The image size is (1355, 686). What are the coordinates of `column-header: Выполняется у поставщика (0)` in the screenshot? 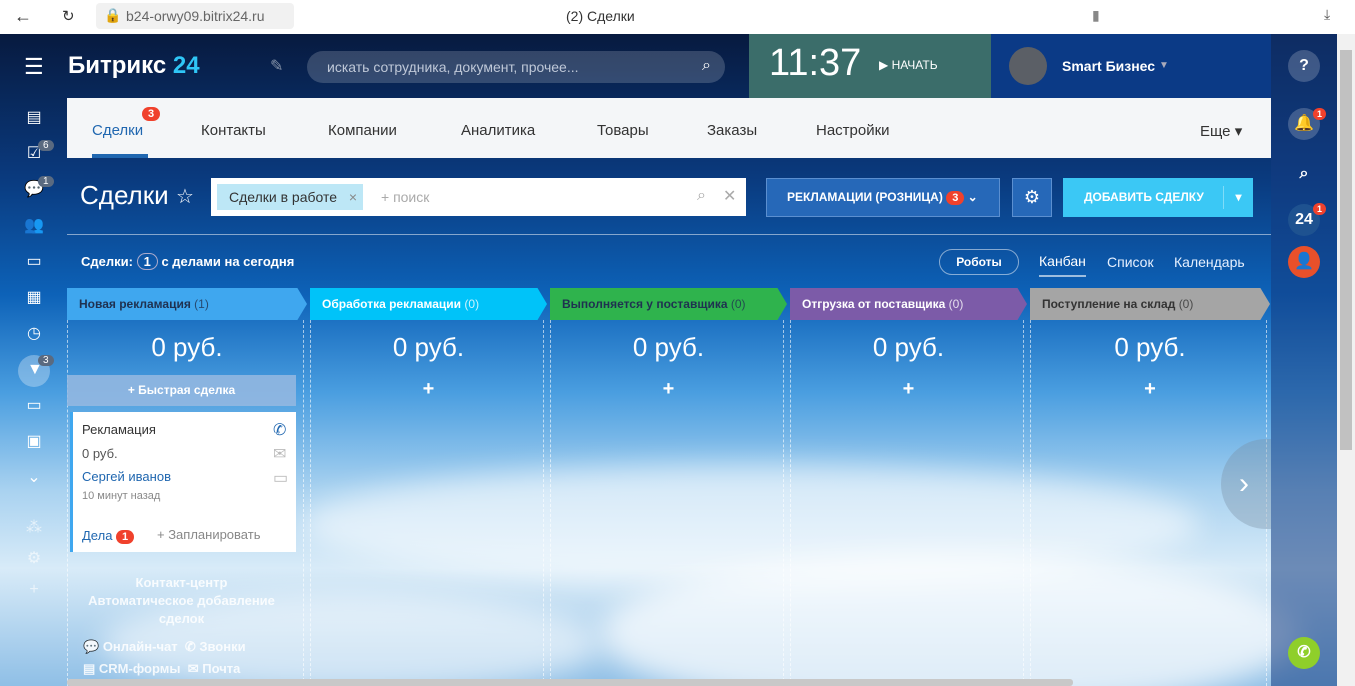 It's located at (668, 304).